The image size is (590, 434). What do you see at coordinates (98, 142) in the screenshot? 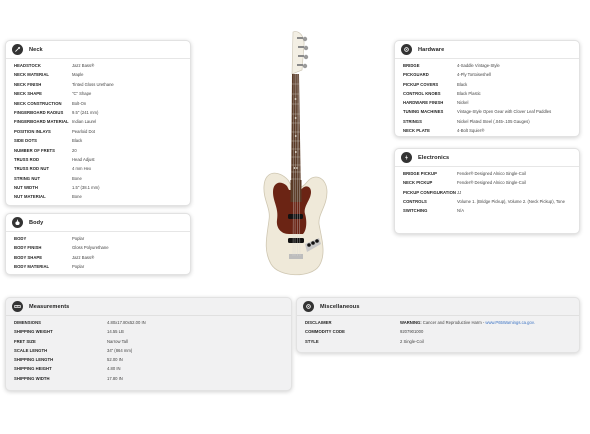
I see `spec-row: SIDE DOTS Black` at bounding box center [98, 142].